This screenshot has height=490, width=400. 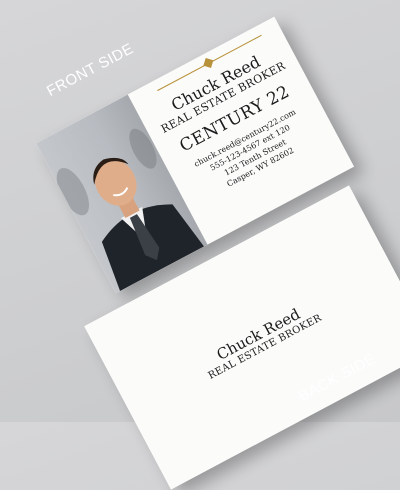 I want to click on back-title: REAL ESTATE BROKER, so click(x=265, y=347).